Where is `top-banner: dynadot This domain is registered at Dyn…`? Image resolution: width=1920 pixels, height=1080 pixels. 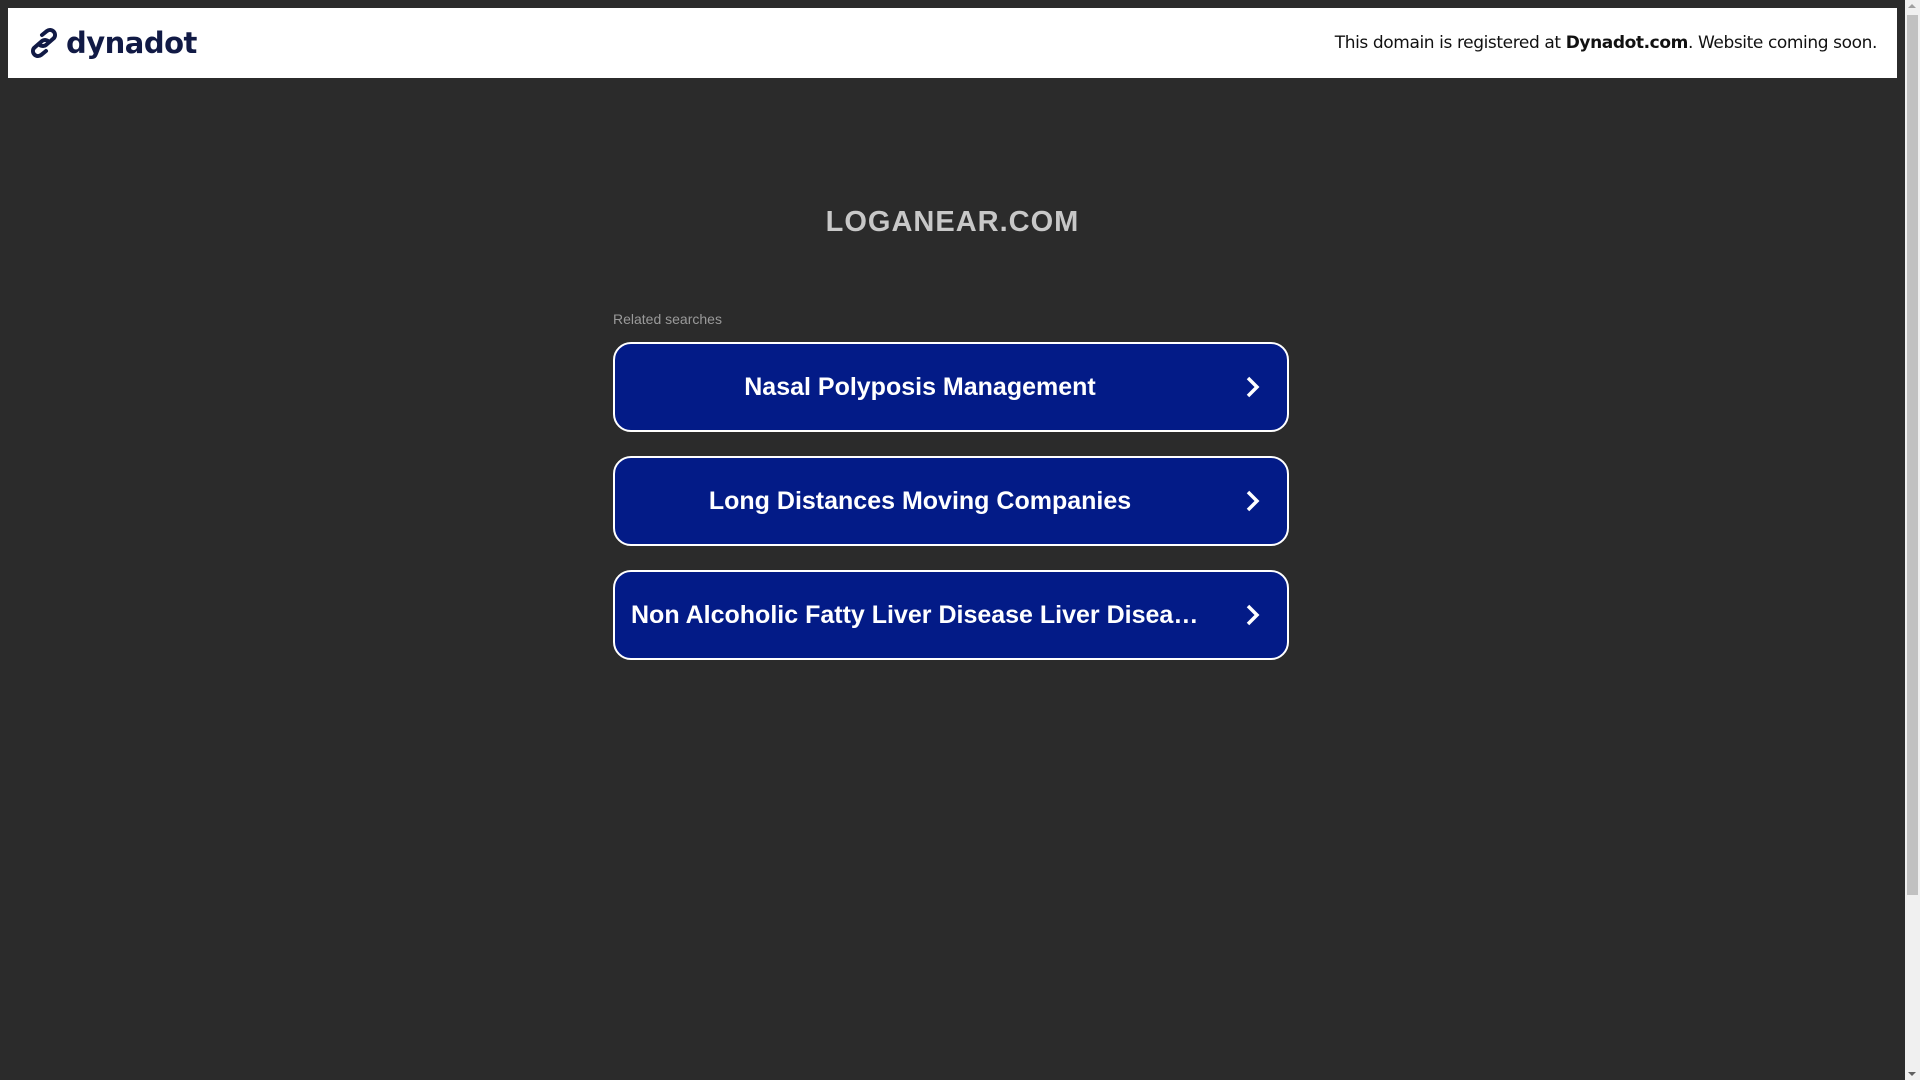
top-banner: dynadot This domain is registered at Dyn… is located at coordinates (952, 43).